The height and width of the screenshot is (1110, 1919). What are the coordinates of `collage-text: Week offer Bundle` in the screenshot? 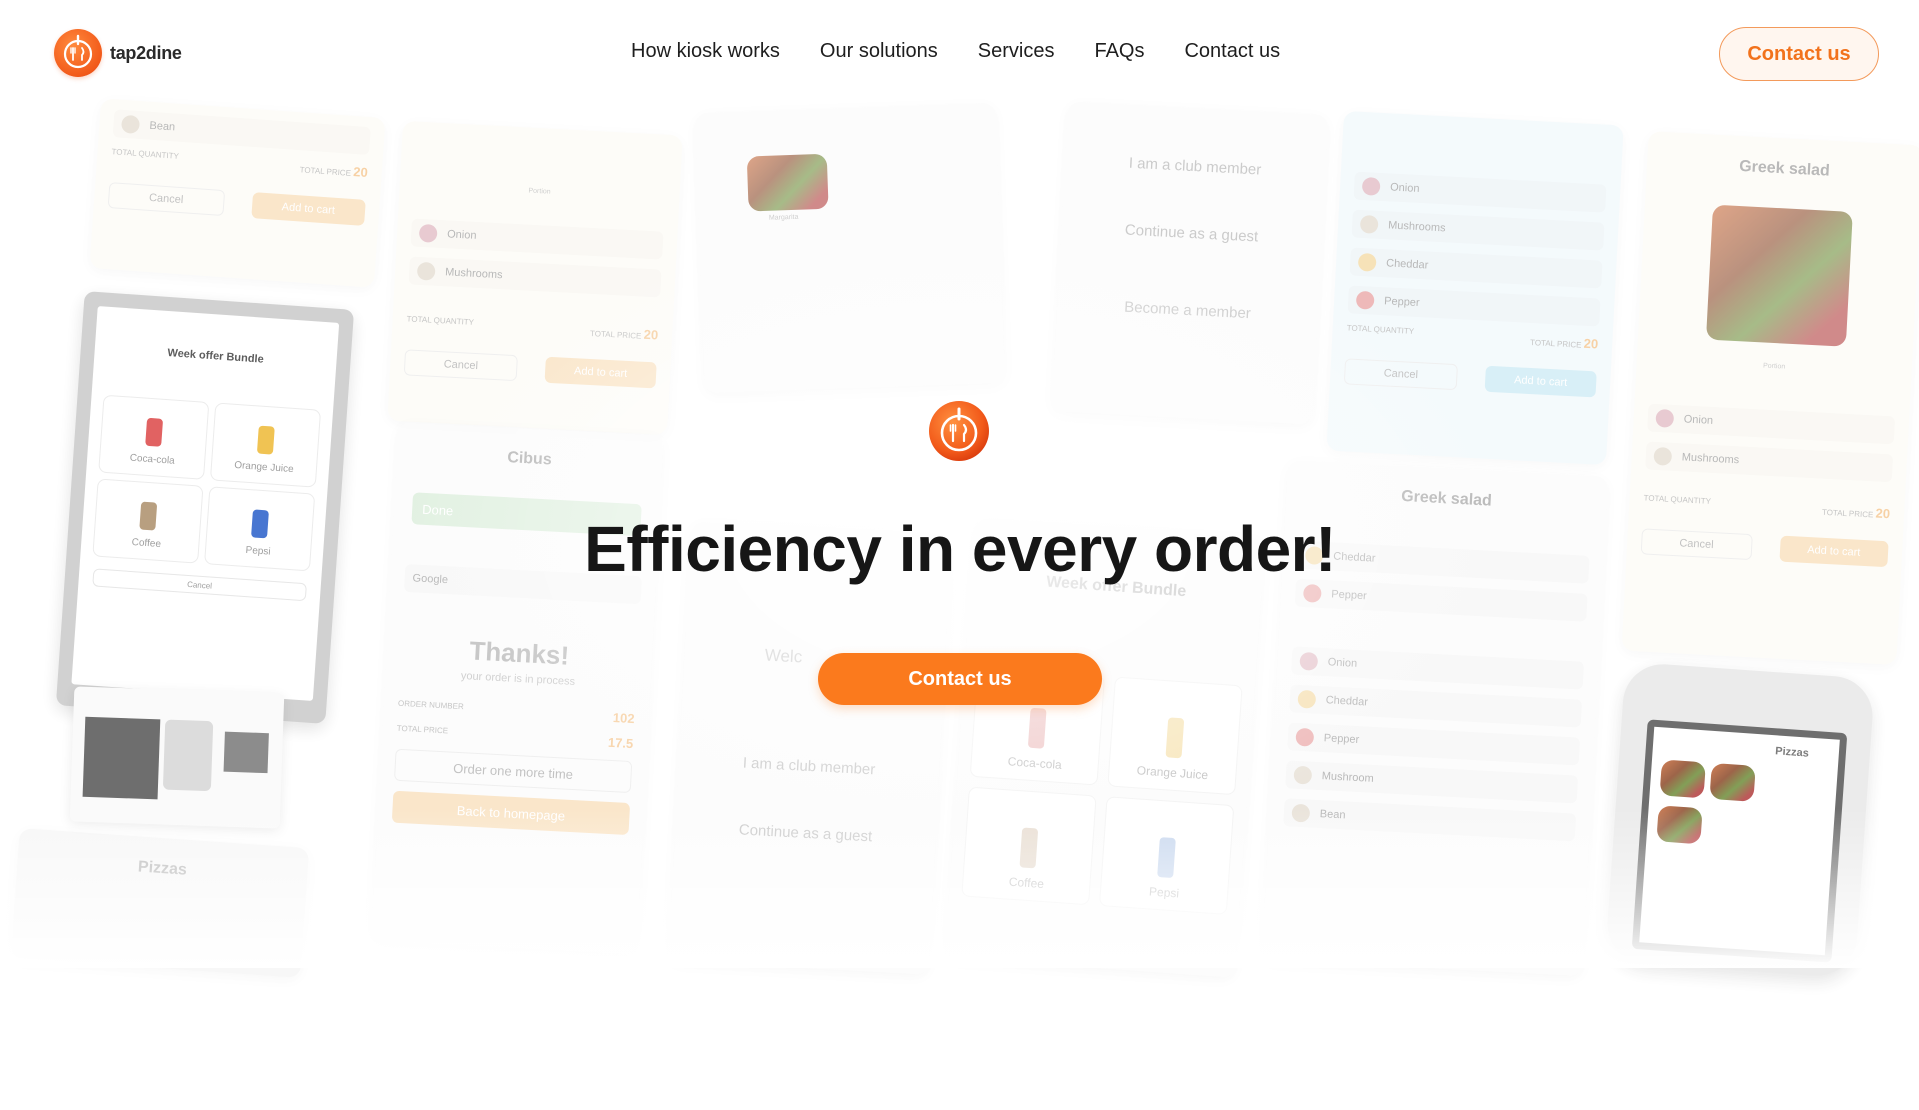 It's located at (216, 356).